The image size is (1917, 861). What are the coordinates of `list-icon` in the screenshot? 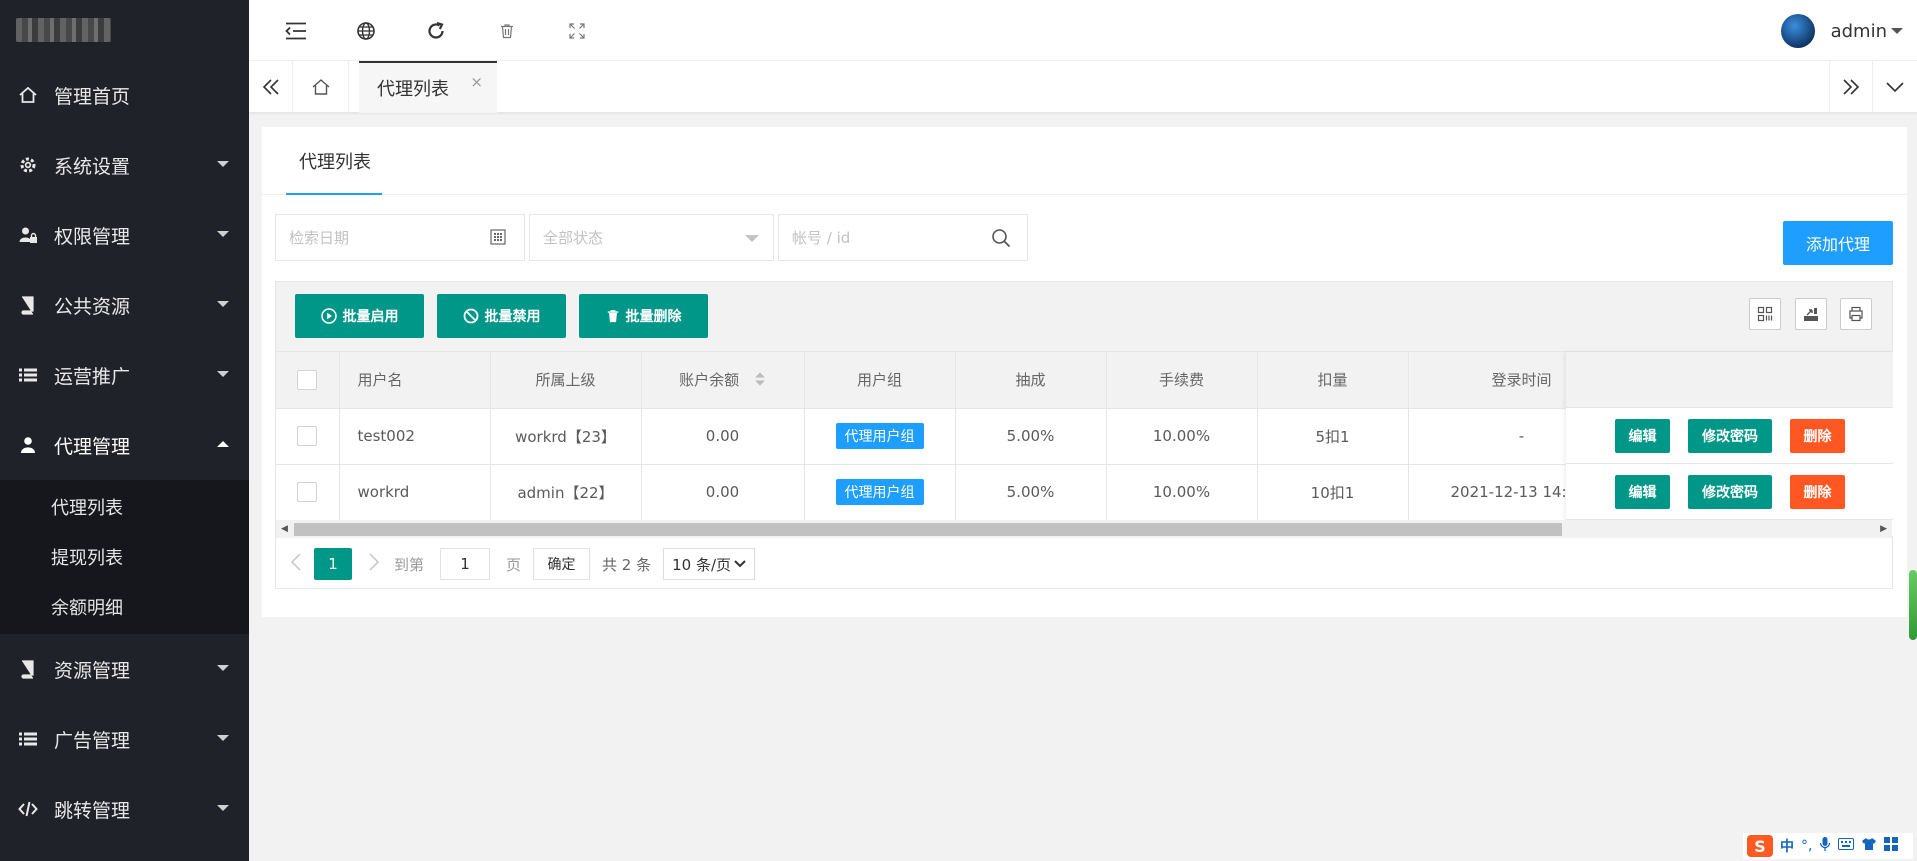 It's located at (28, 739).